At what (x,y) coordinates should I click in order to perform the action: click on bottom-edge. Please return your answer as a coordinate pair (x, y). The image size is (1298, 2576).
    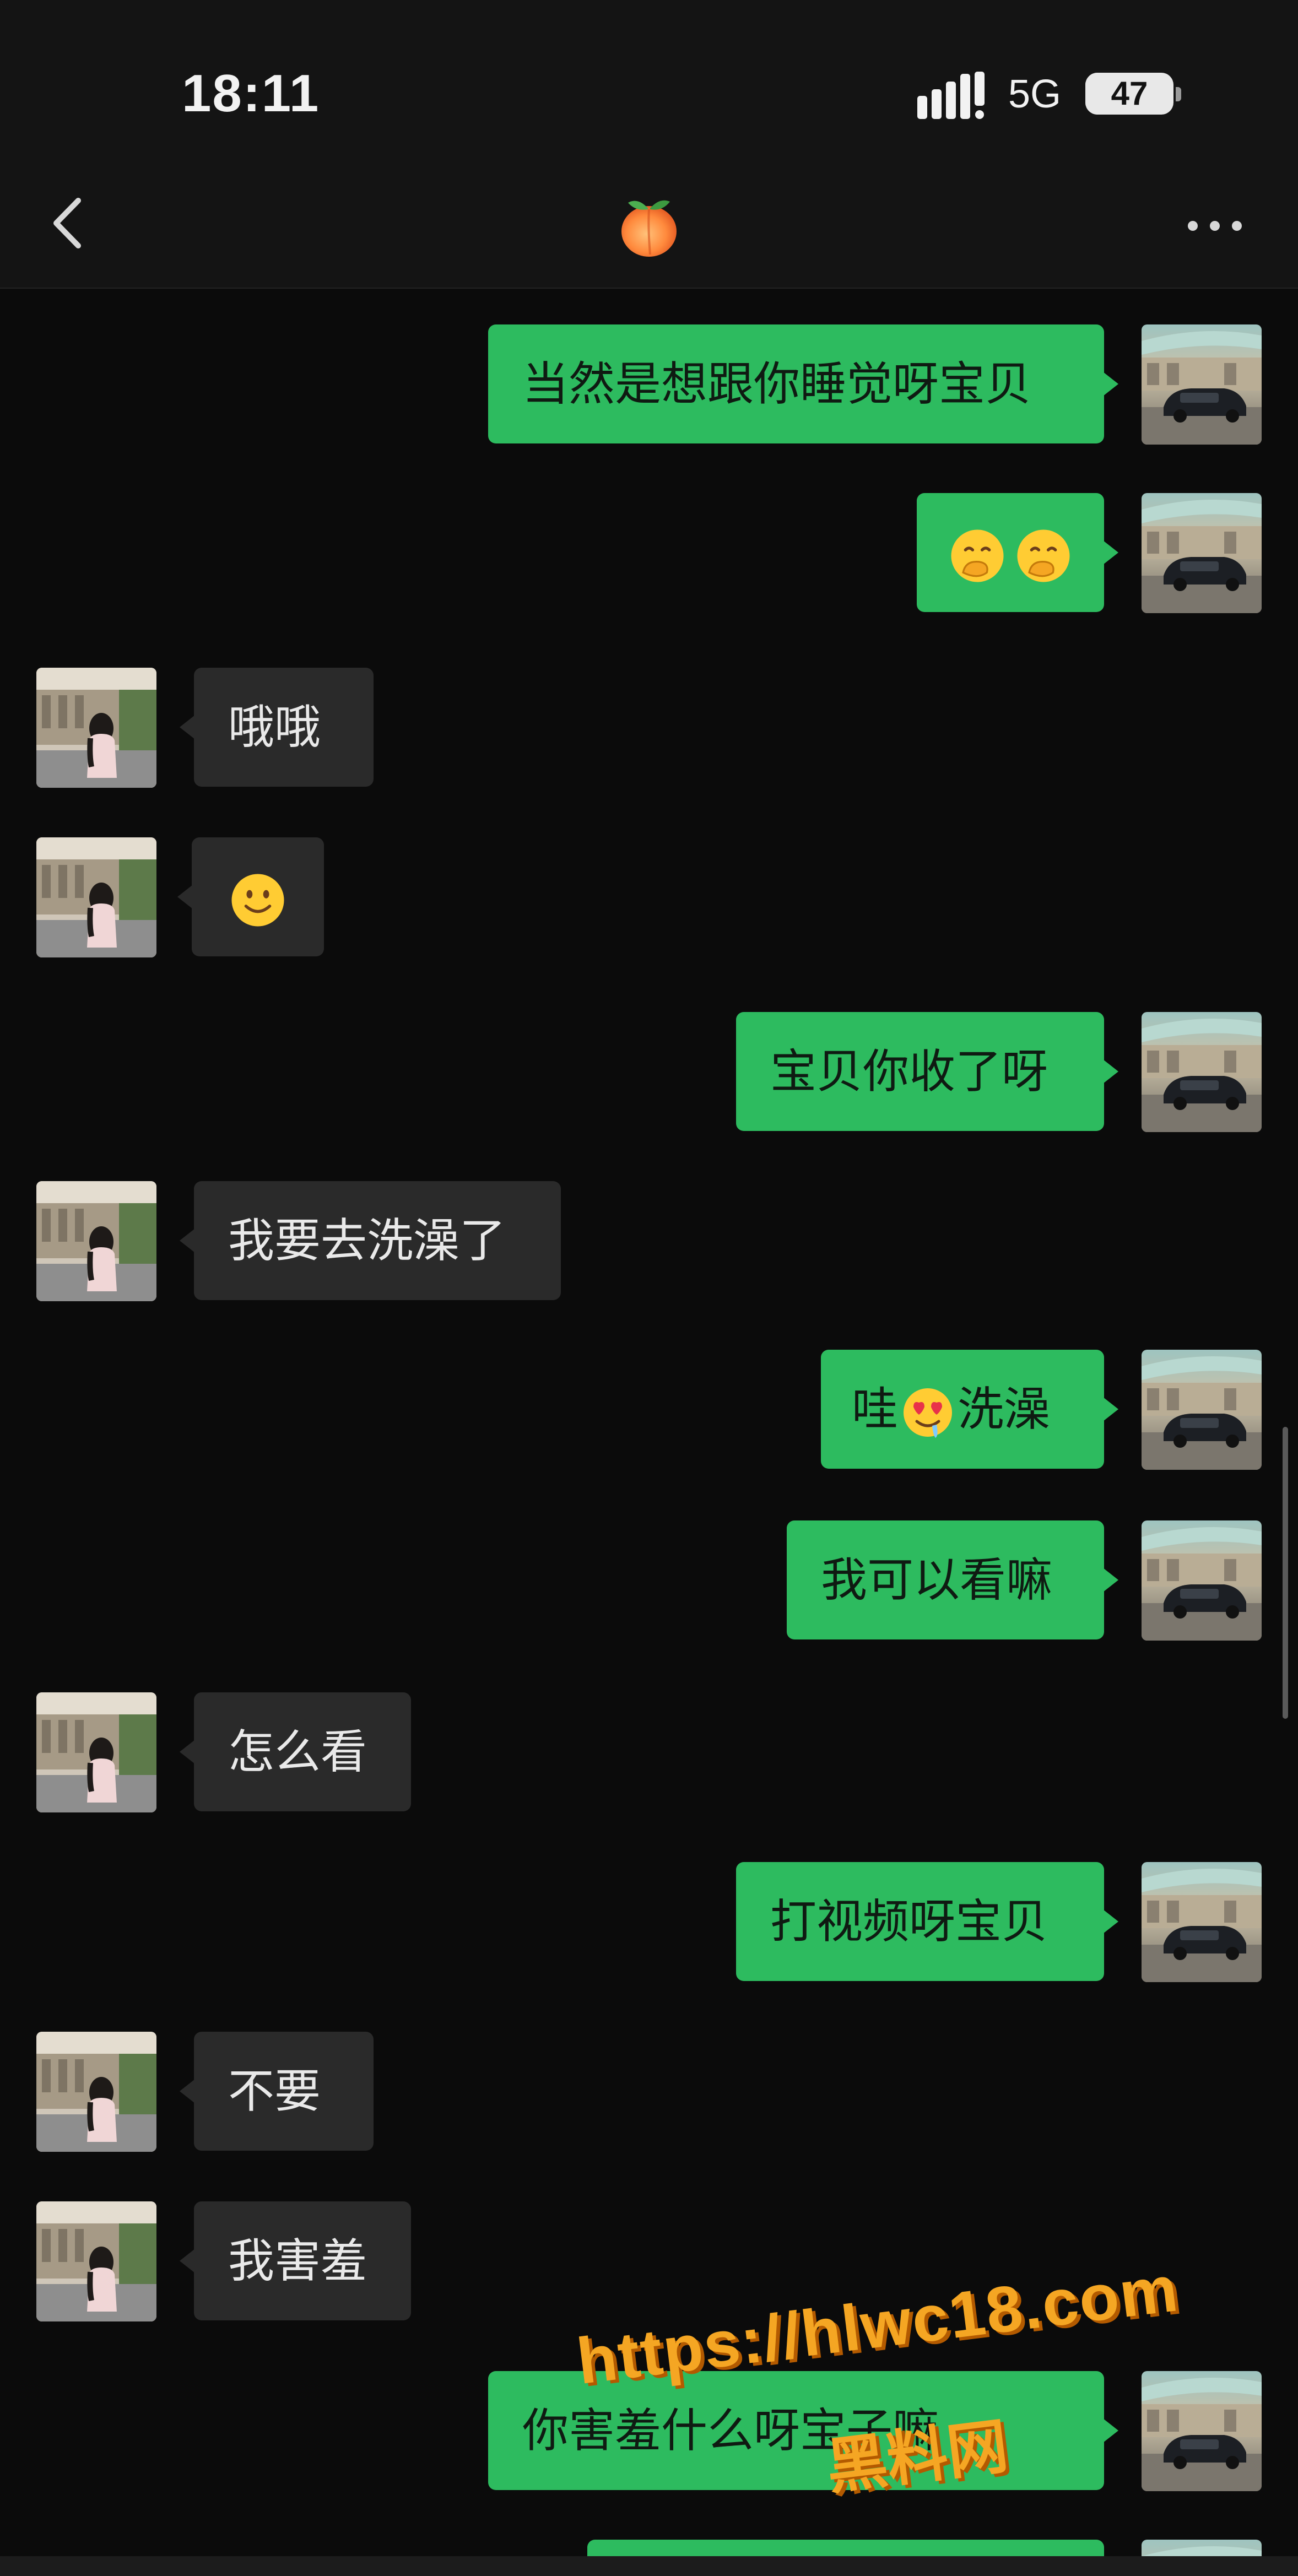
    Looking at the image, I should click on (649, 2566).